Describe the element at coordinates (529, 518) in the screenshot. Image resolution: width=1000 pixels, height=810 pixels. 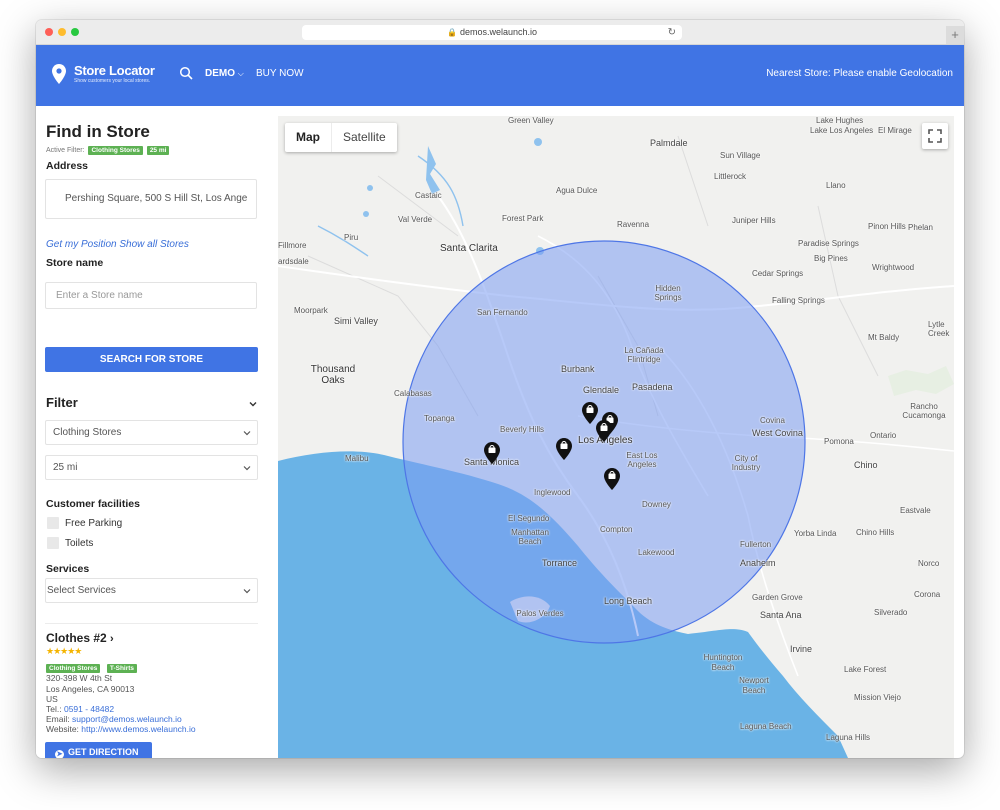
I see `map-place-label: El Segundo` at that location.